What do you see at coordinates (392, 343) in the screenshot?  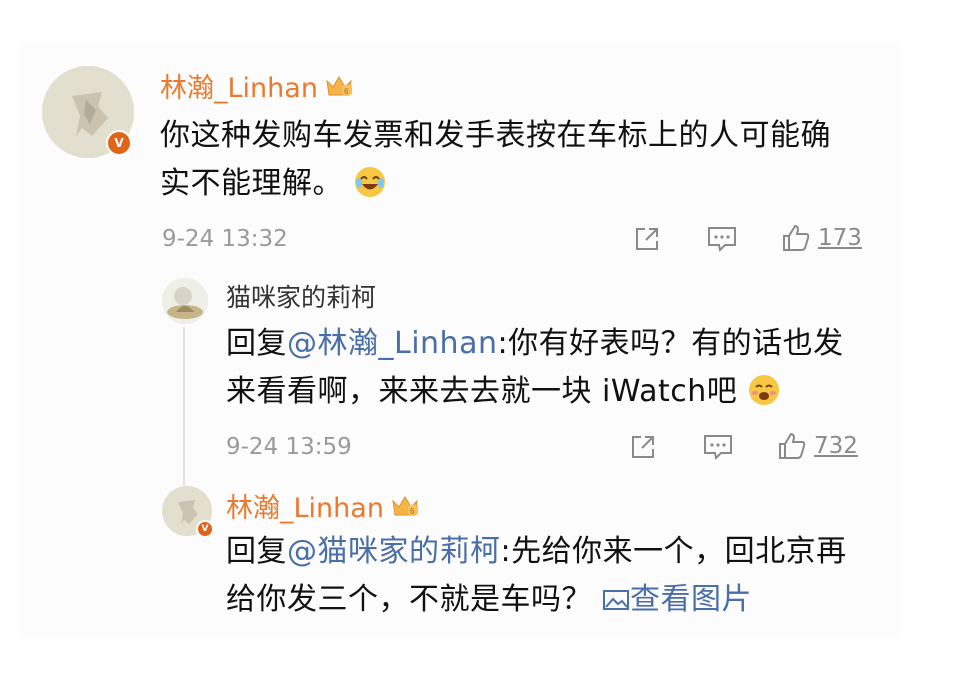 I see `mention-link: @林瀚_Linhan` at bounding box center [392, 343].